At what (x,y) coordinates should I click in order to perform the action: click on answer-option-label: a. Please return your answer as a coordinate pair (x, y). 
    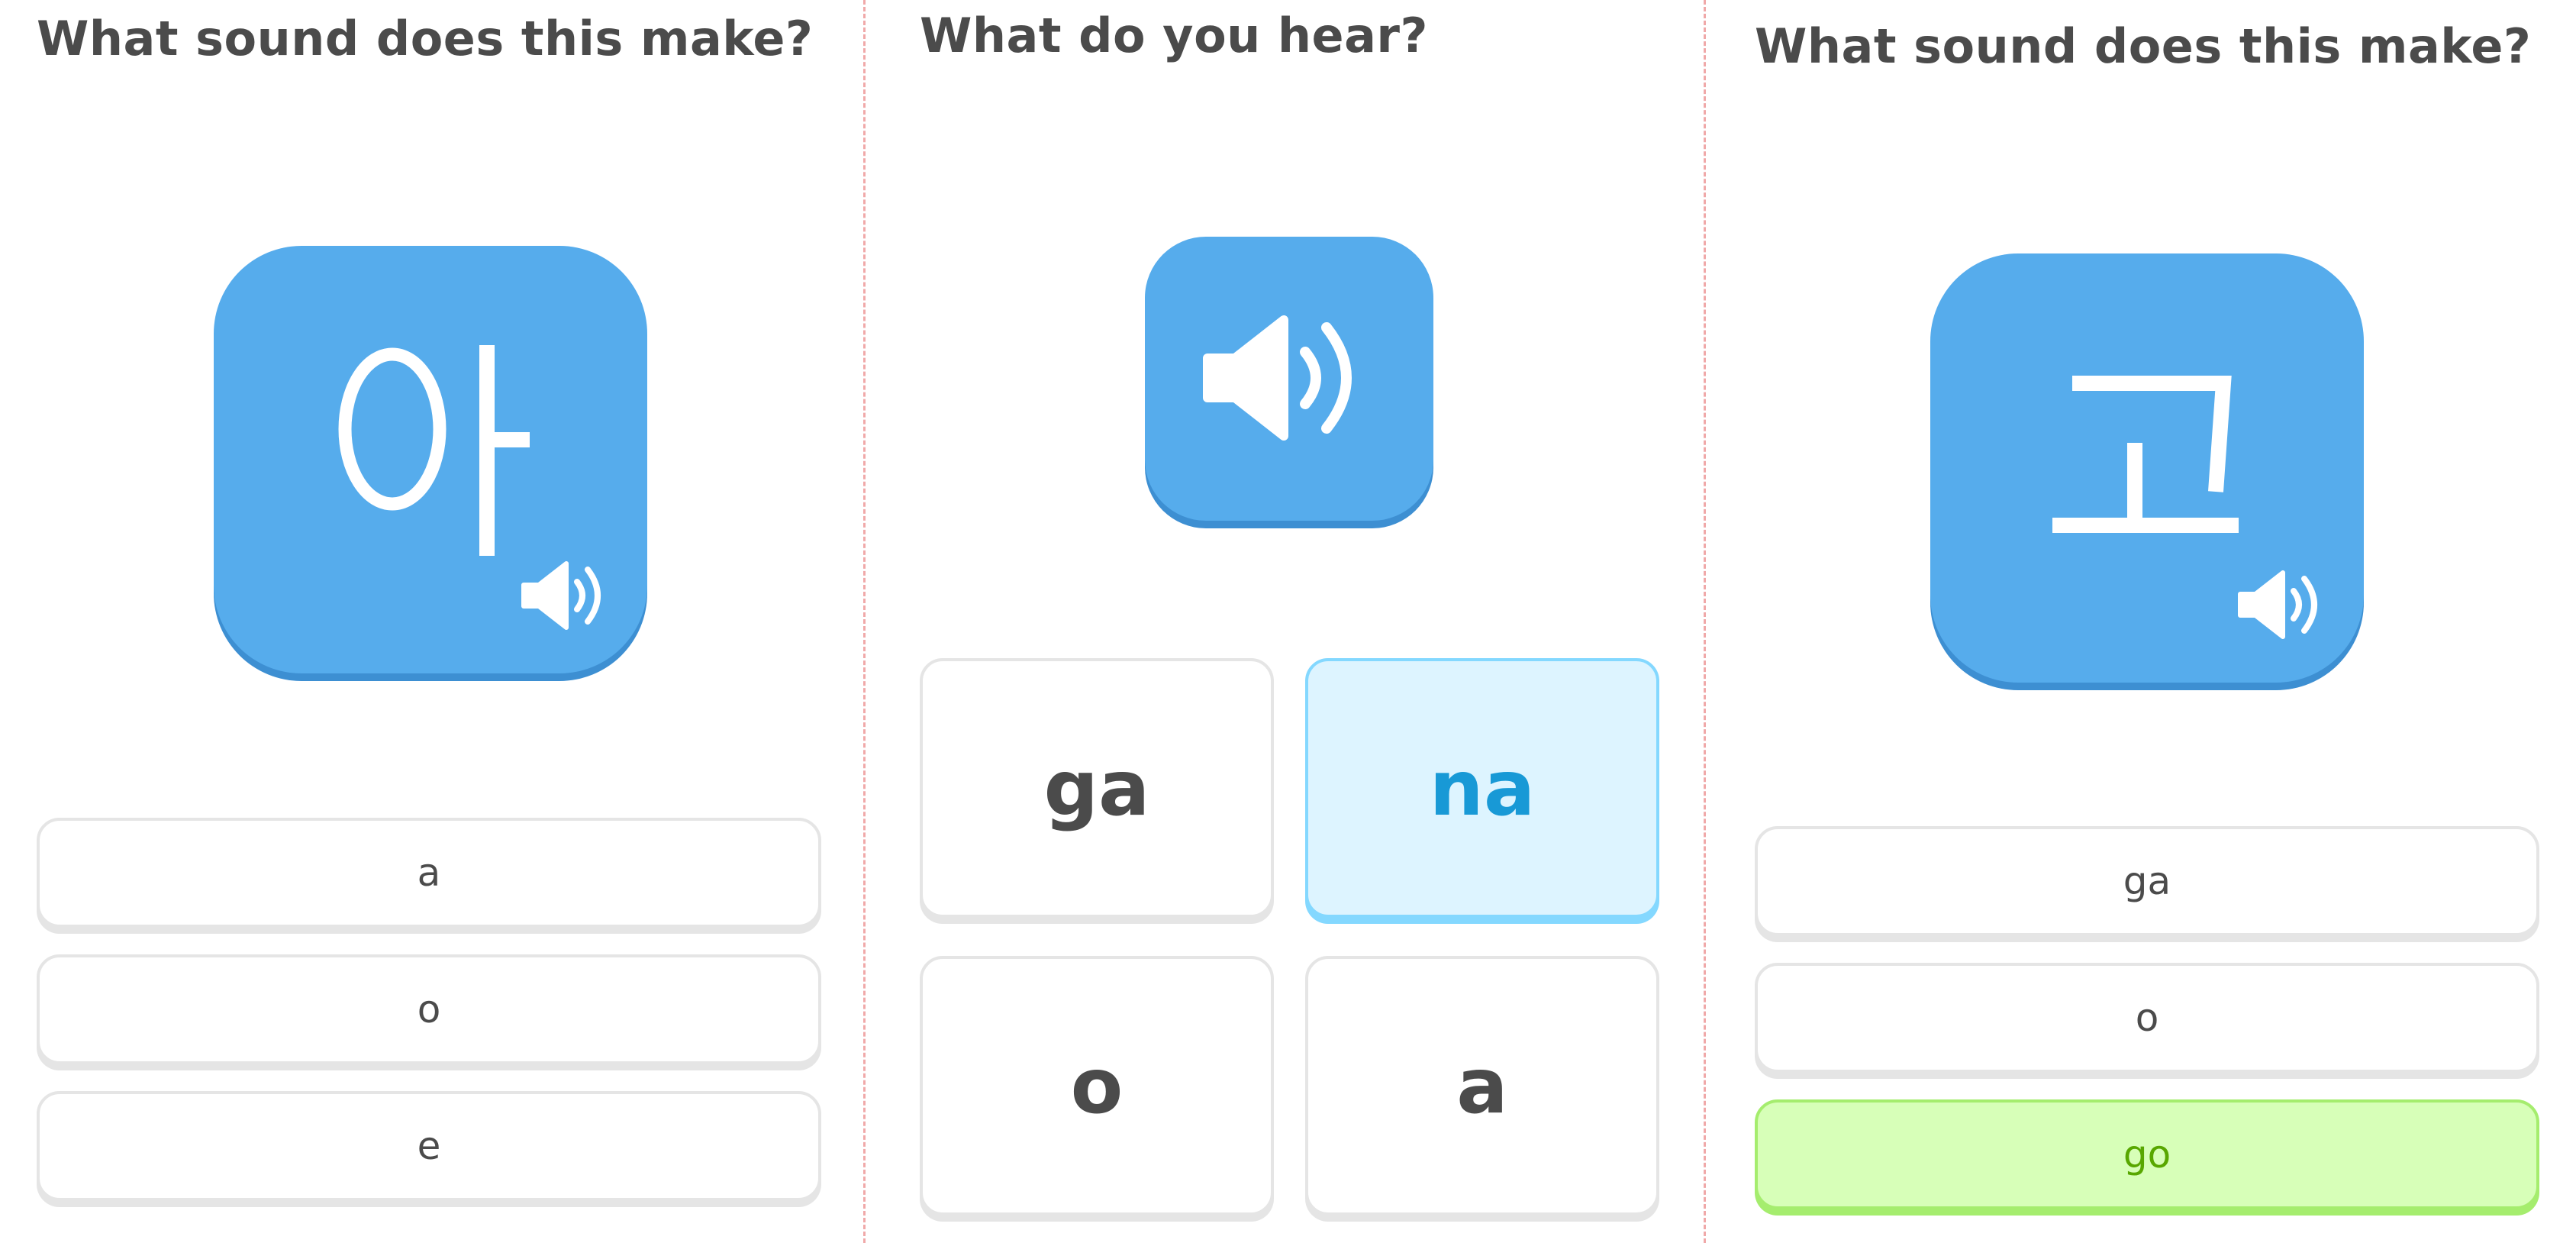
    Looking at the image, I should click on (429, 873).